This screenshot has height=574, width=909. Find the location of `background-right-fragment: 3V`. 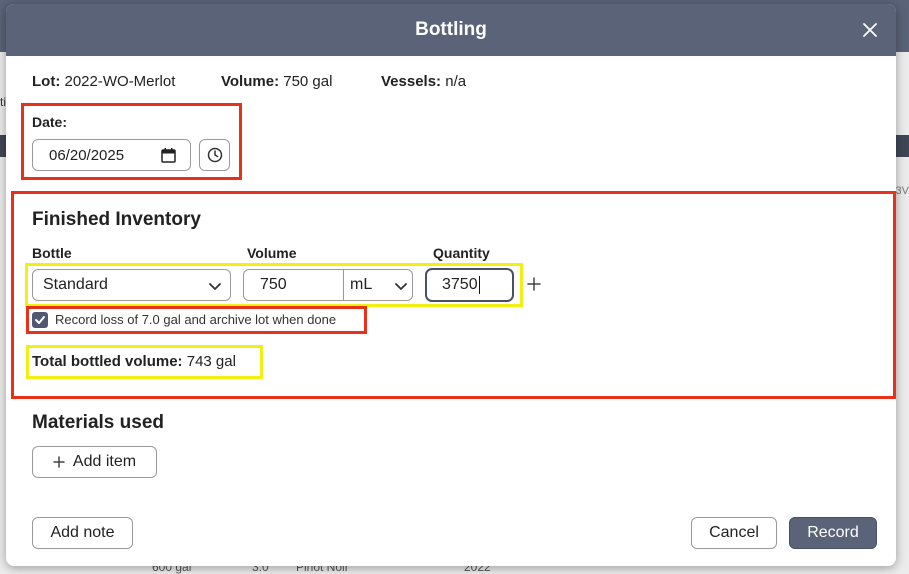

background-right-fragment: 3V is located at coordinates (902, 191).